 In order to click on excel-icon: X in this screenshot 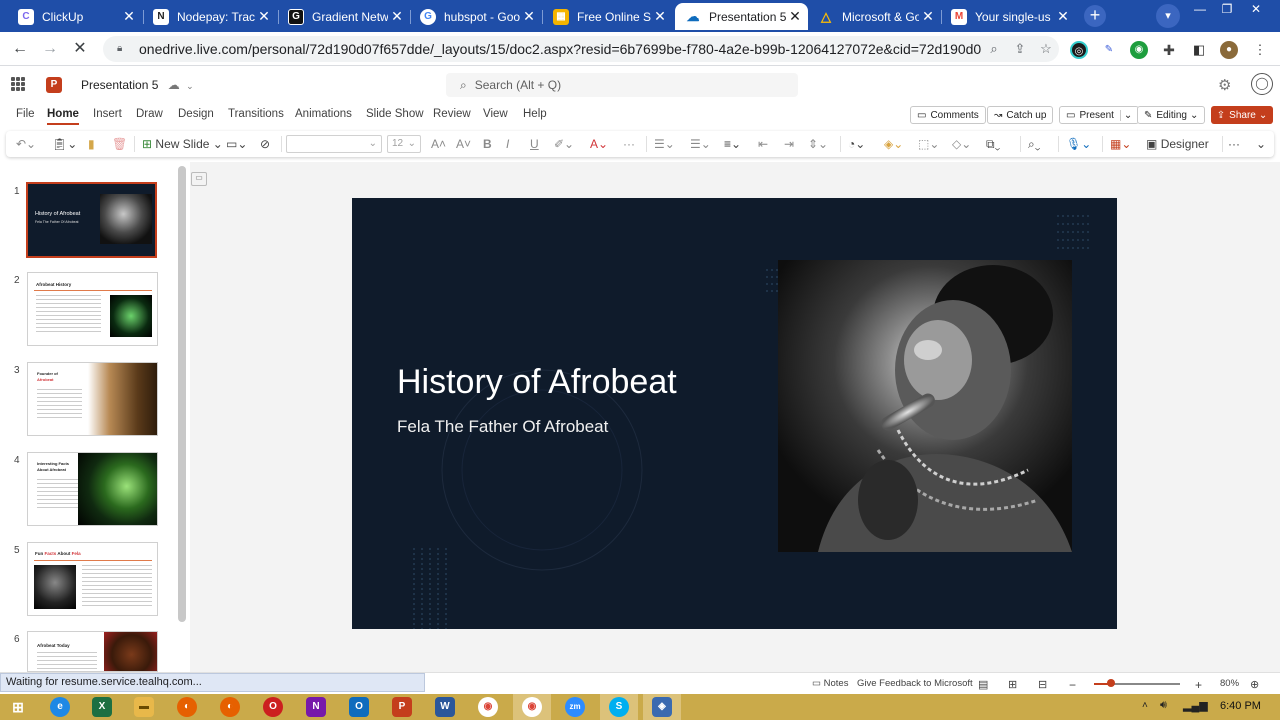, I will do `click(102, 707)`.